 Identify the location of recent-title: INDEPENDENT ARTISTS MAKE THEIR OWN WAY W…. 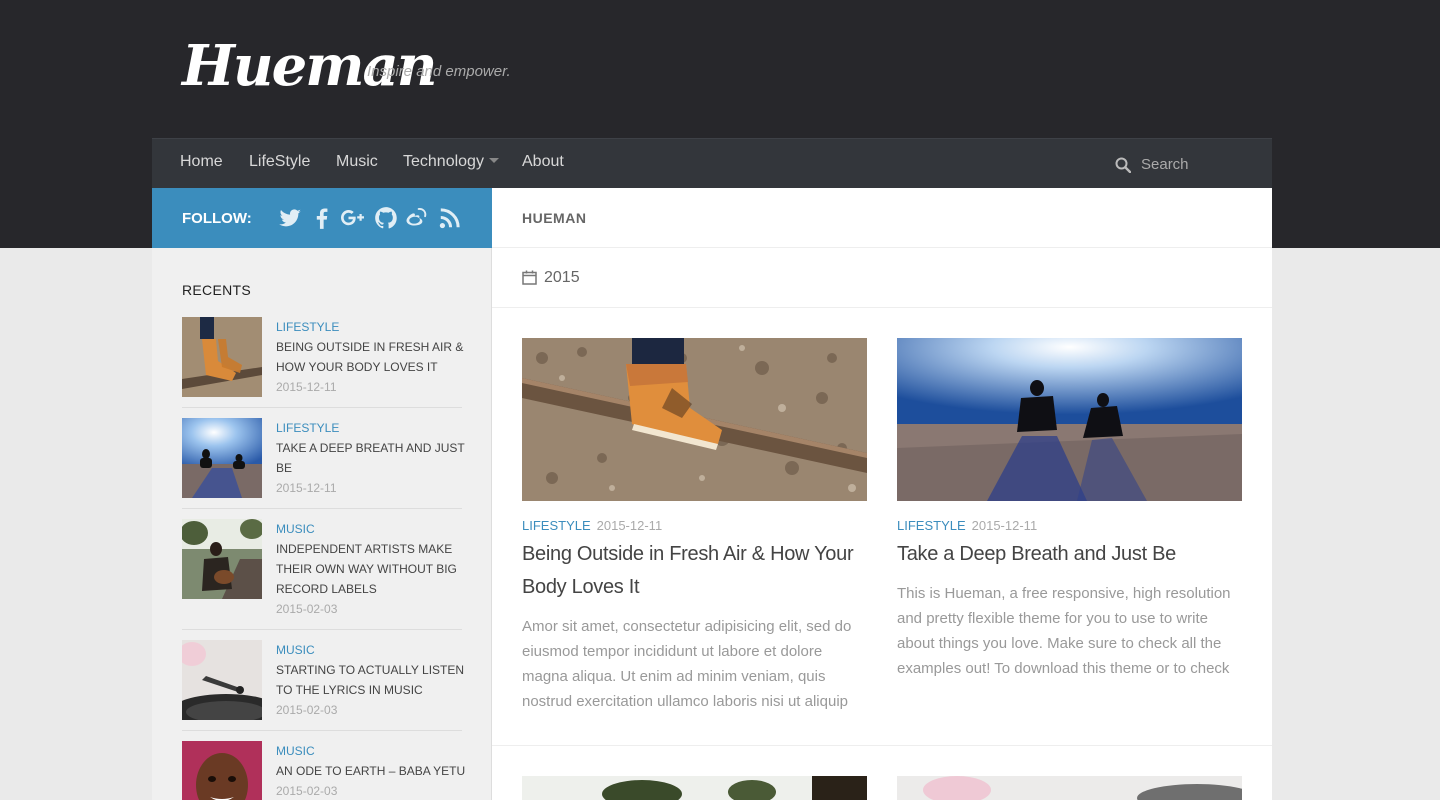
(371, 569).